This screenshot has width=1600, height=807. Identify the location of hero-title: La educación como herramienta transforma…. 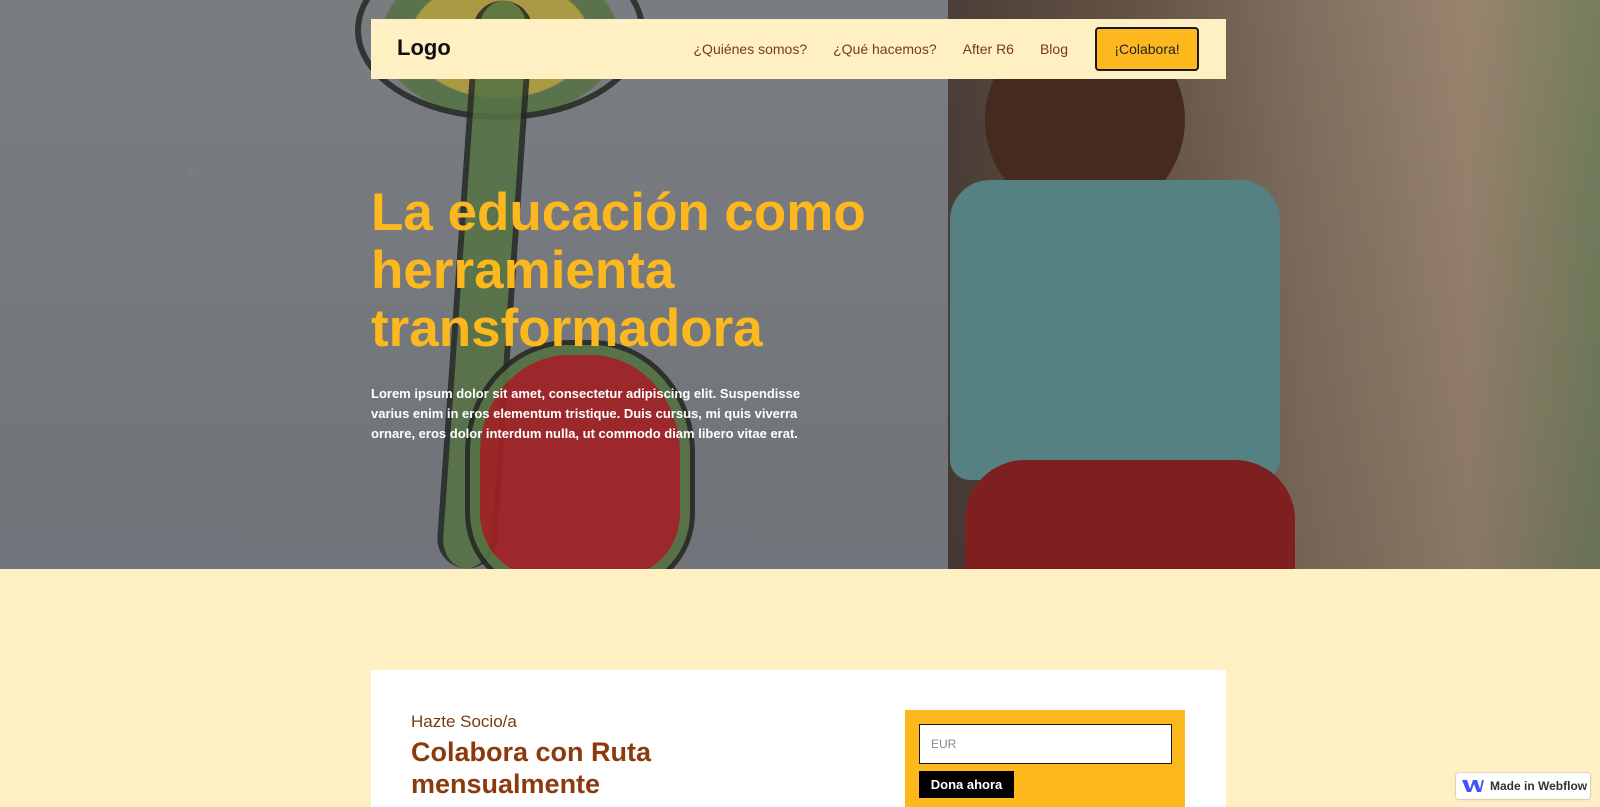
(618, 270).